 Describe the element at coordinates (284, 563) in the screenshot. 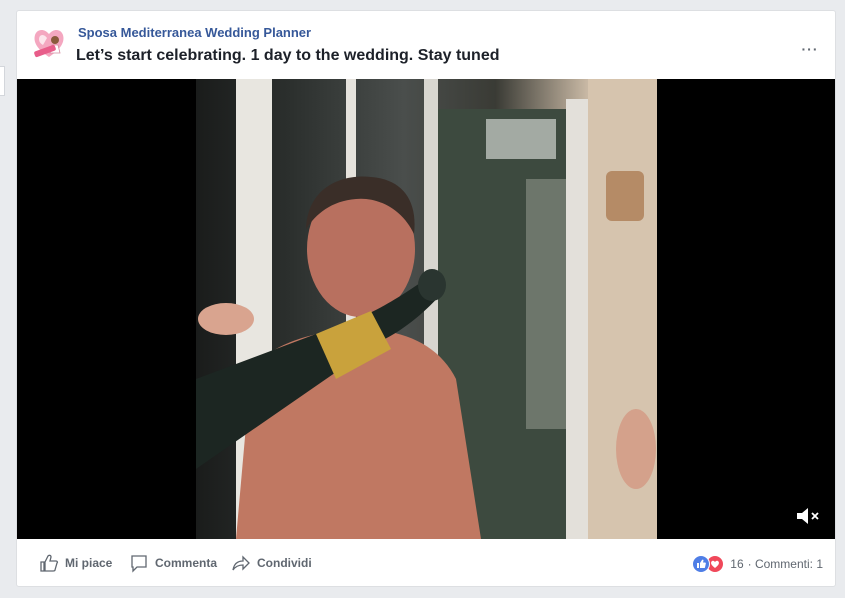

I see `share-label: Condividi` at that location.